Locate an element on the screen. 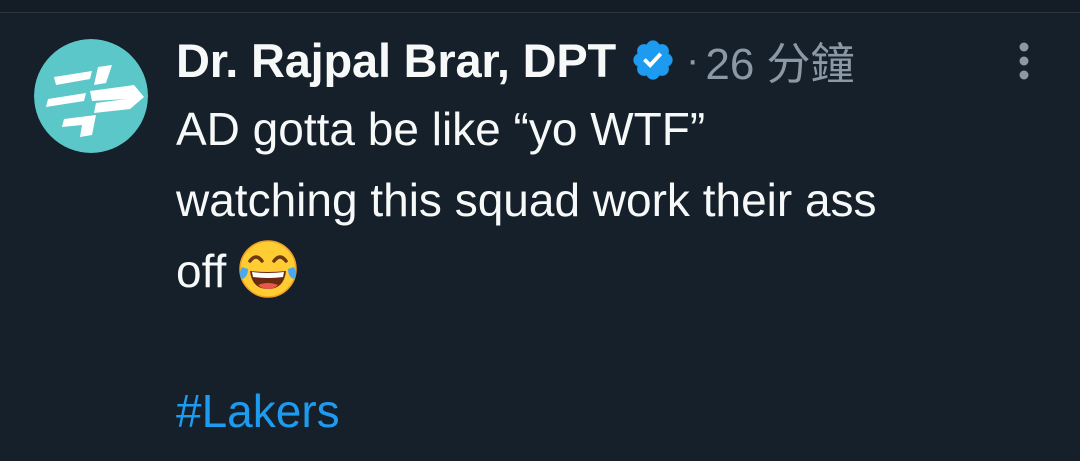 This screenshot has height=461, width=1080. hashtag-link: #Lakers is located at coordinates (258, 411).